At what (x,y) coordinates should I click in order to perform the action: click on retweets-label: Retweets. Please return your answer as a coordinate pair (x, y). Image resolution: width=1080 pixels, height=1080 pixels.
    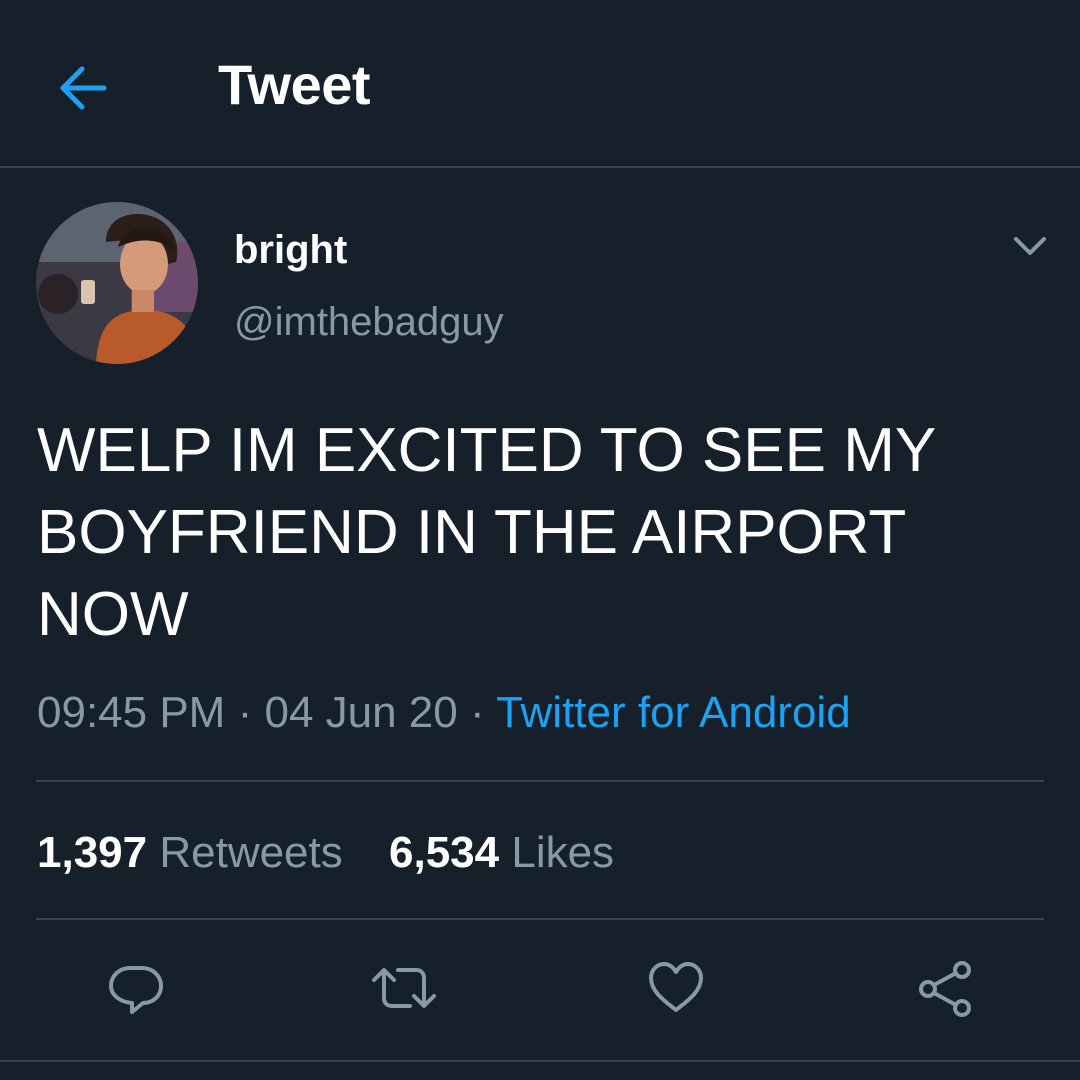
    Looking at the image, I should click on (251, 852).